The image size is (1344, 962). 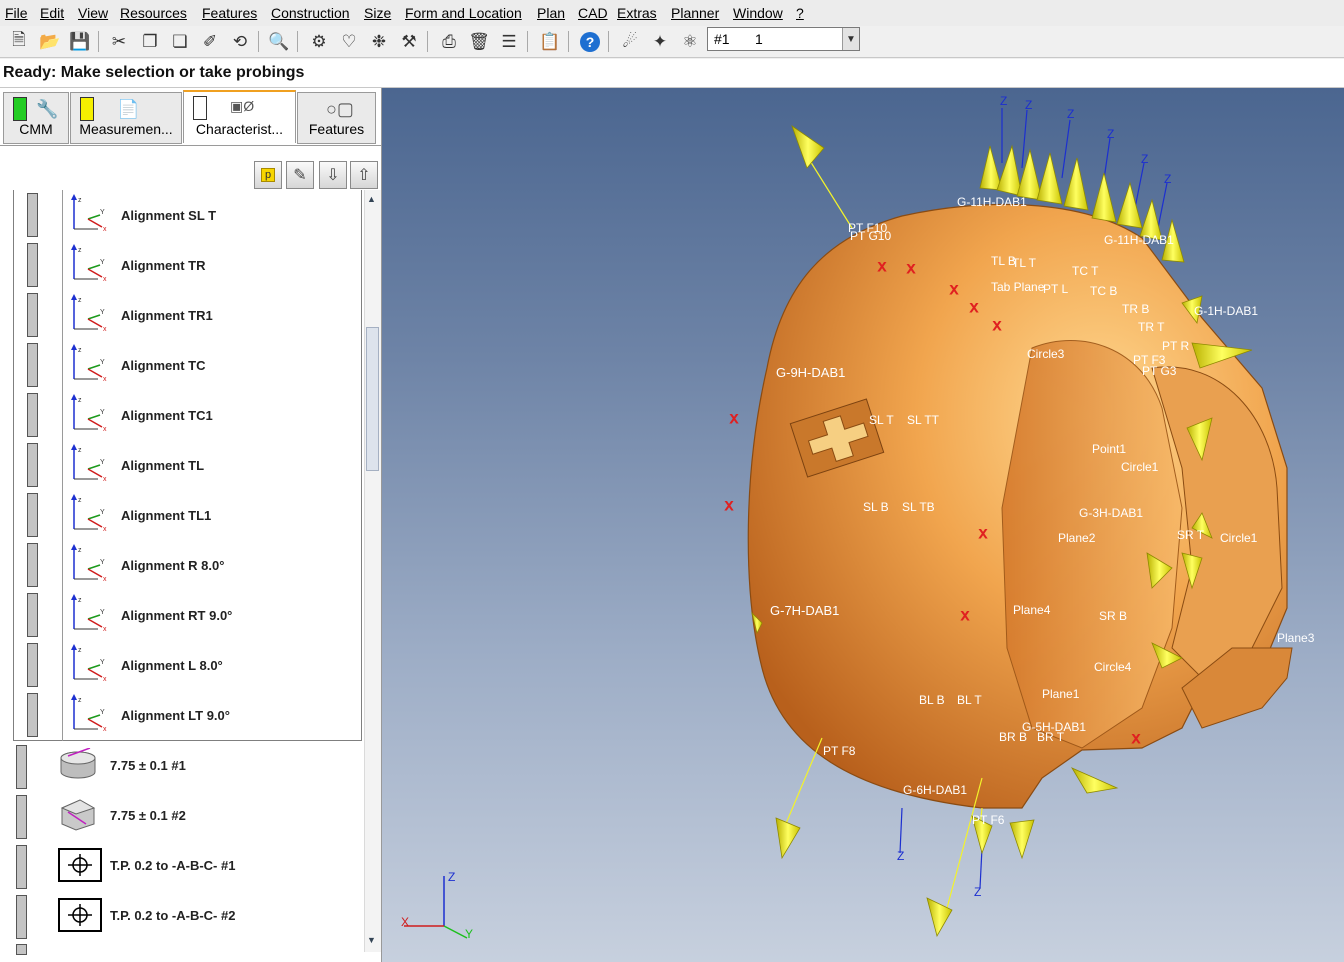 I want to click on alignment-label: Alignment L 8.0°, so click(x=172, y=665).